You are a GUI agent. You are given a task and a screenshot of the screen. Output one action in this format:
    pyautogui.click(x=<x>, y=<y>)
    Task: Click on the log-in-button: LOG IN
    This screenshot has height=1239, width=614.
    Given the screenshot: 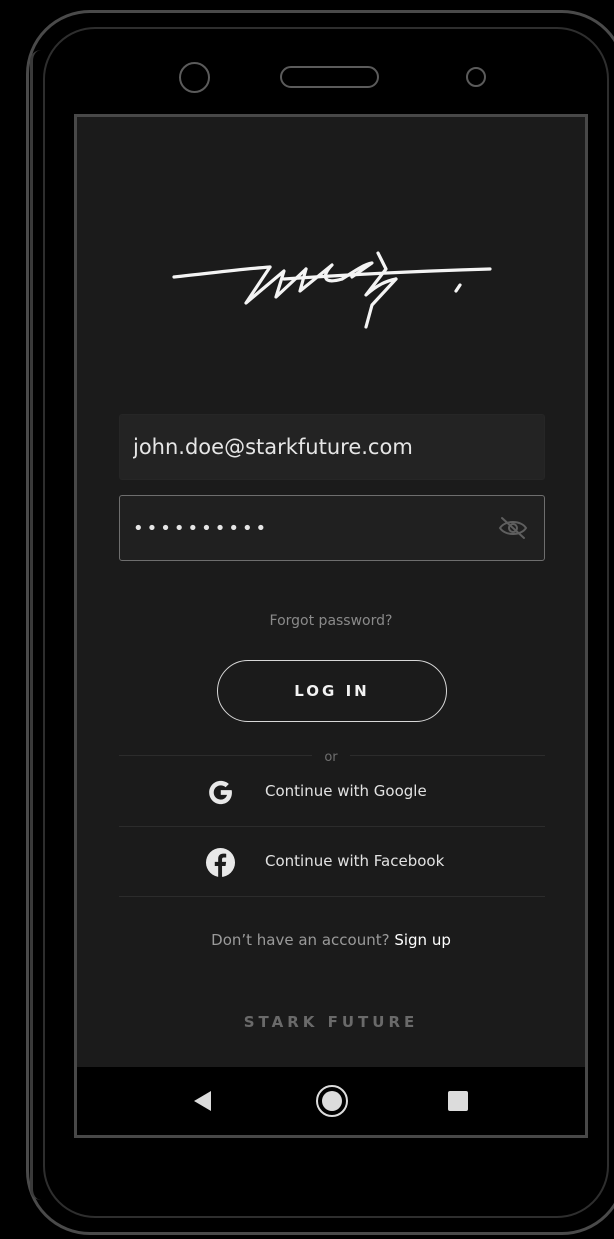 What is the action you would take?
    pyautogui.click(x=332, y=691)
    